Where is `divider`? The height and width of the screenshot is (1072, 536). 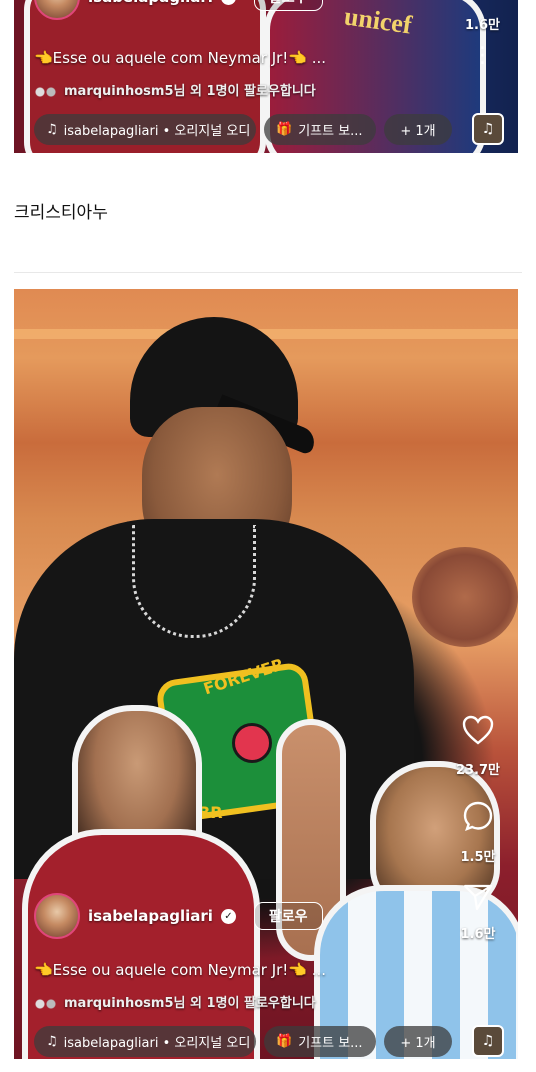
divider is located at coordinates (268, 272).